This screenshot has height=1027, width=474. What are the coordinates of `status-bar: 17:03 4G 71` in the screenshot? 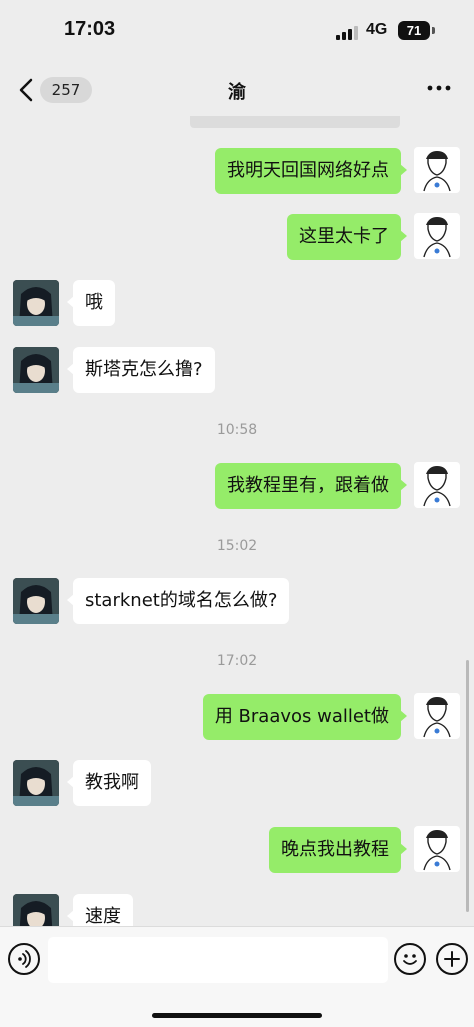 It's located at (237, 32).